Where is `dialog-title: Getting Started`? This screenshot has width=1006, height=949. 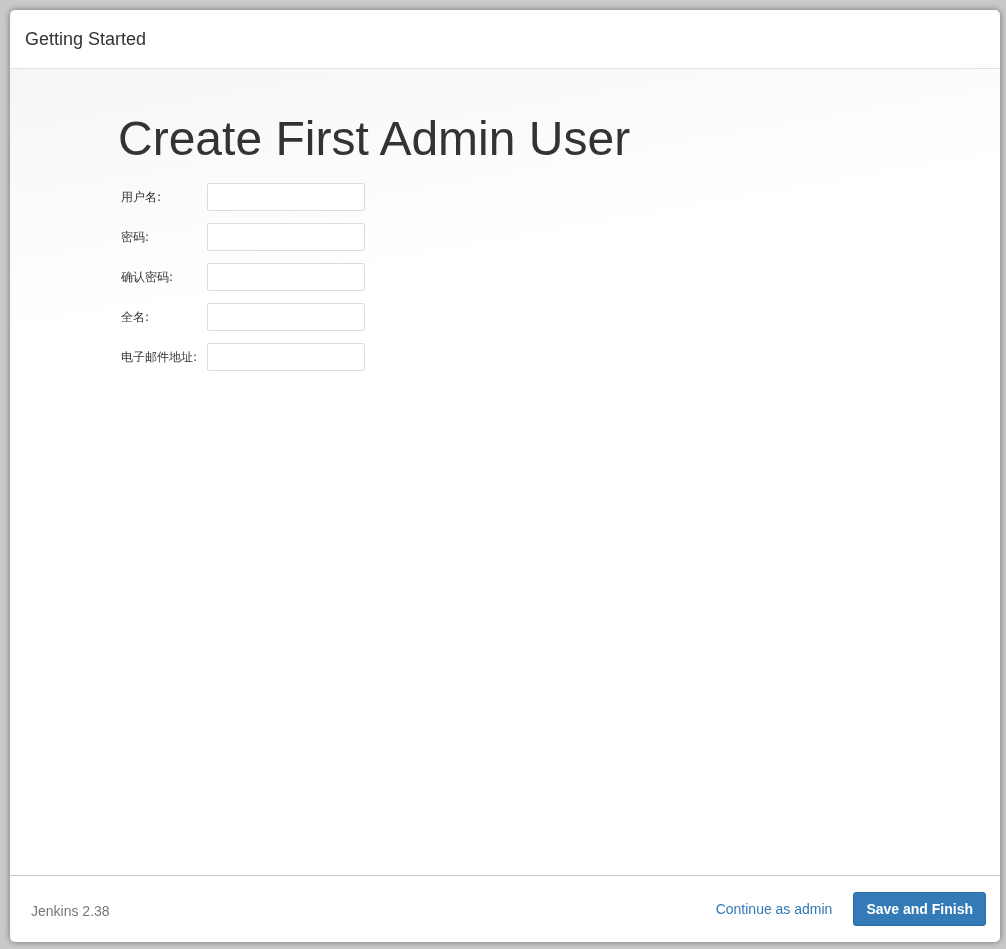 dialog-title: Getting Started is located at coordinates (86, 39).